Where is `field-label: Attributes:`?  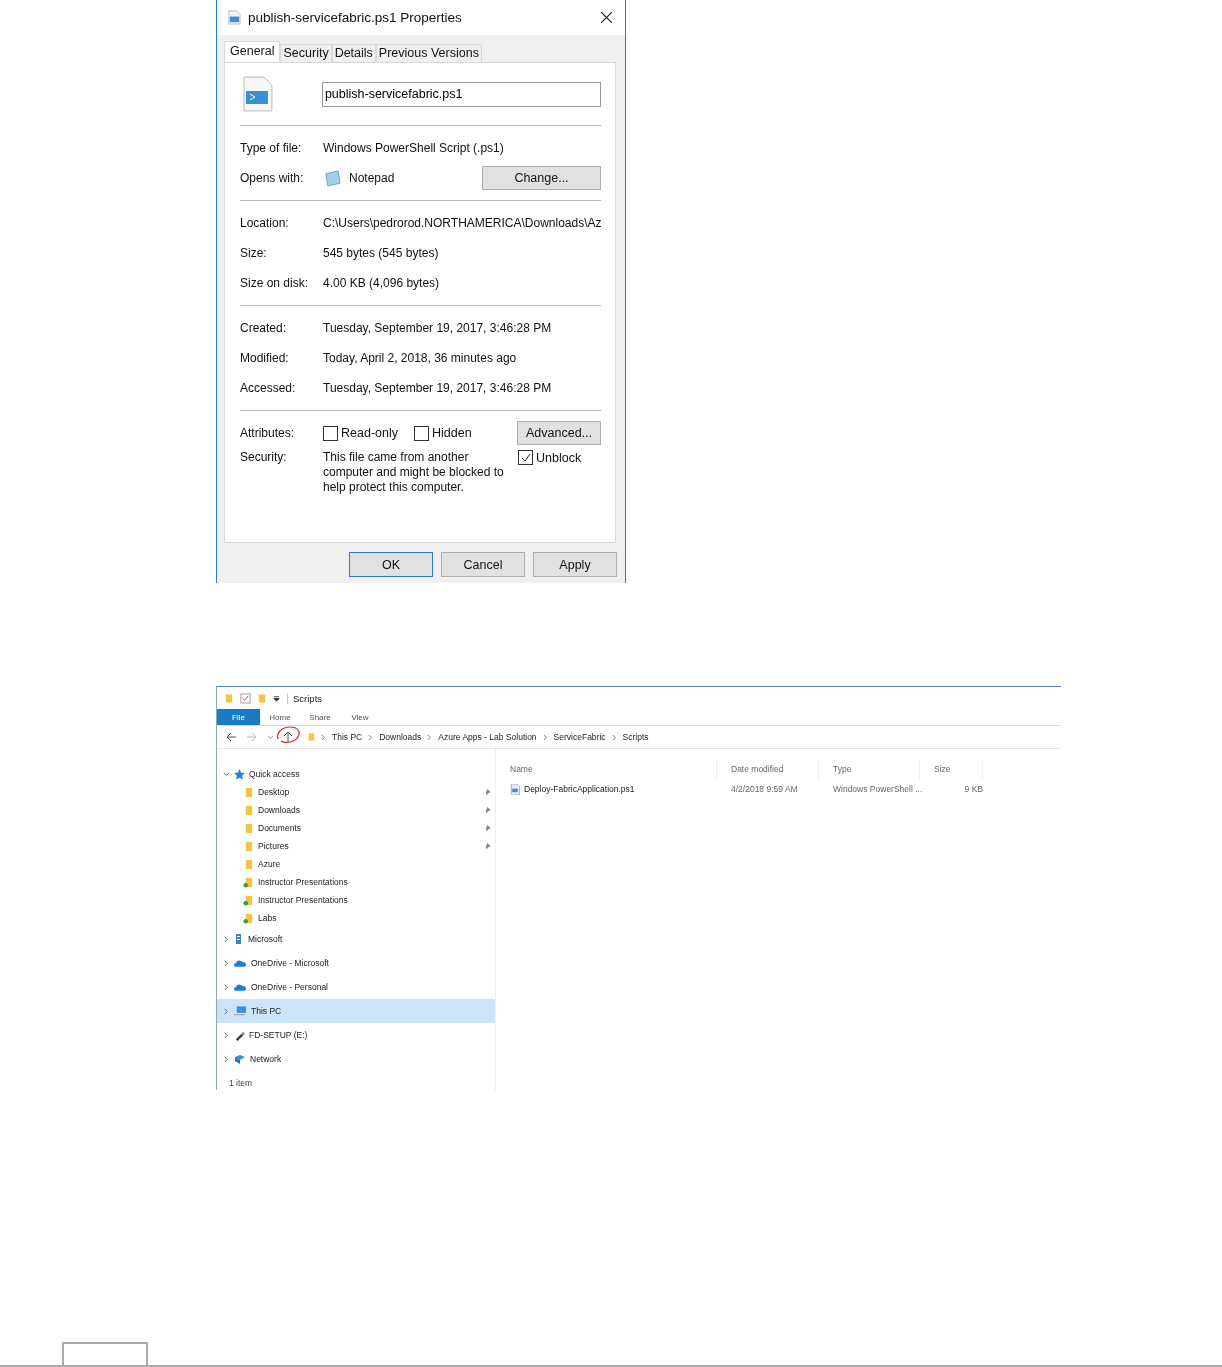 field-label: Attributes: is located at coordinates (268, 433).